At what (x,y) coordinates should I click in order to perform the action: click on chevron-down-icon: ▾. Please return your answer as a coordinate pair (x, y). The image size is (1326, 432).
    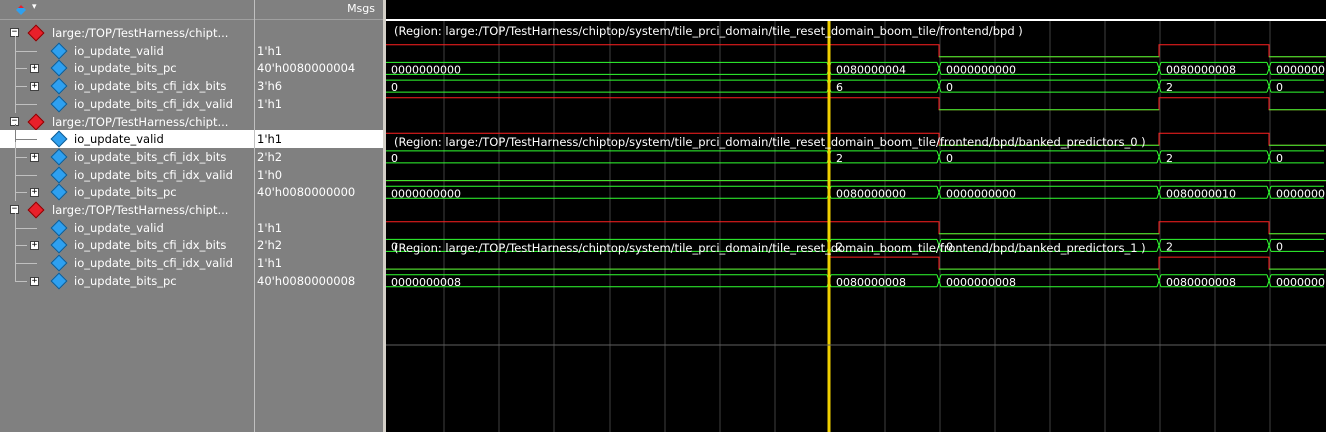
    Looking at the image, I should click on (34, 7).